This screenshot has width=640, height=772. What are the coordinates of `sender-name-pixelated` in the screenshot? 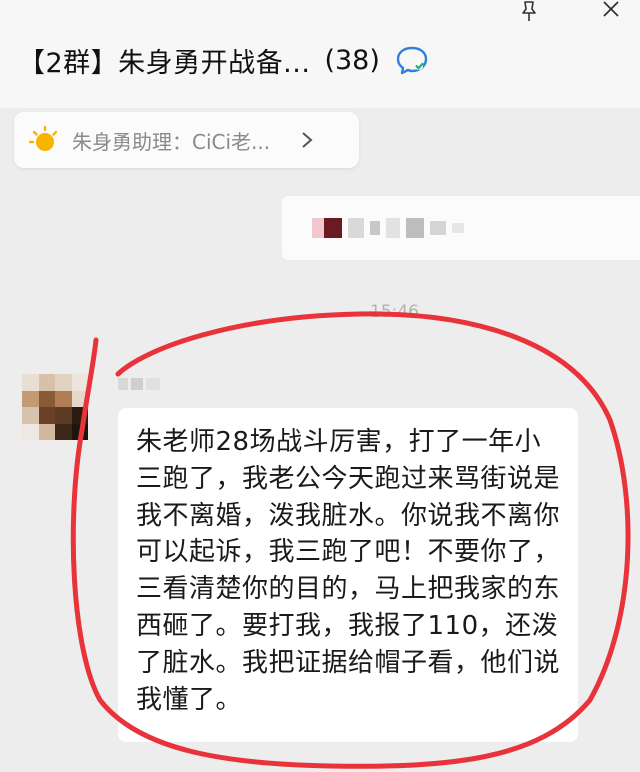 It's located at (140, 384).